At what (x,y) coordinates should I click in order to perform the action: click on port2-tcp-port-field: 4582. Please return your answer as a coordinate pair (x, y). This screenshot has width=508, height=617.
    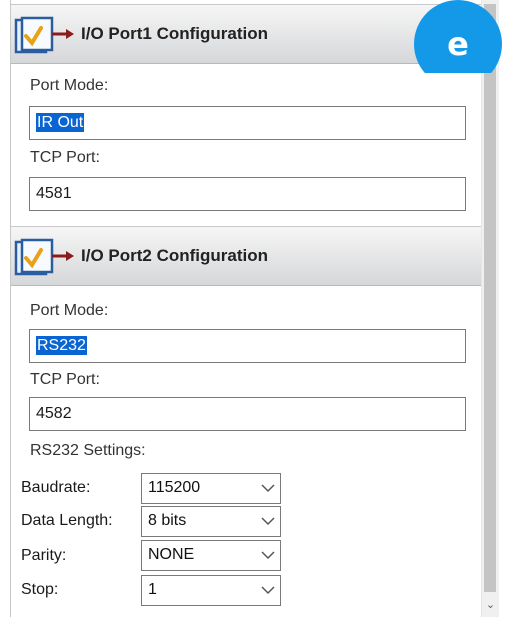
    Looking at the image, I should click on (247, 414).